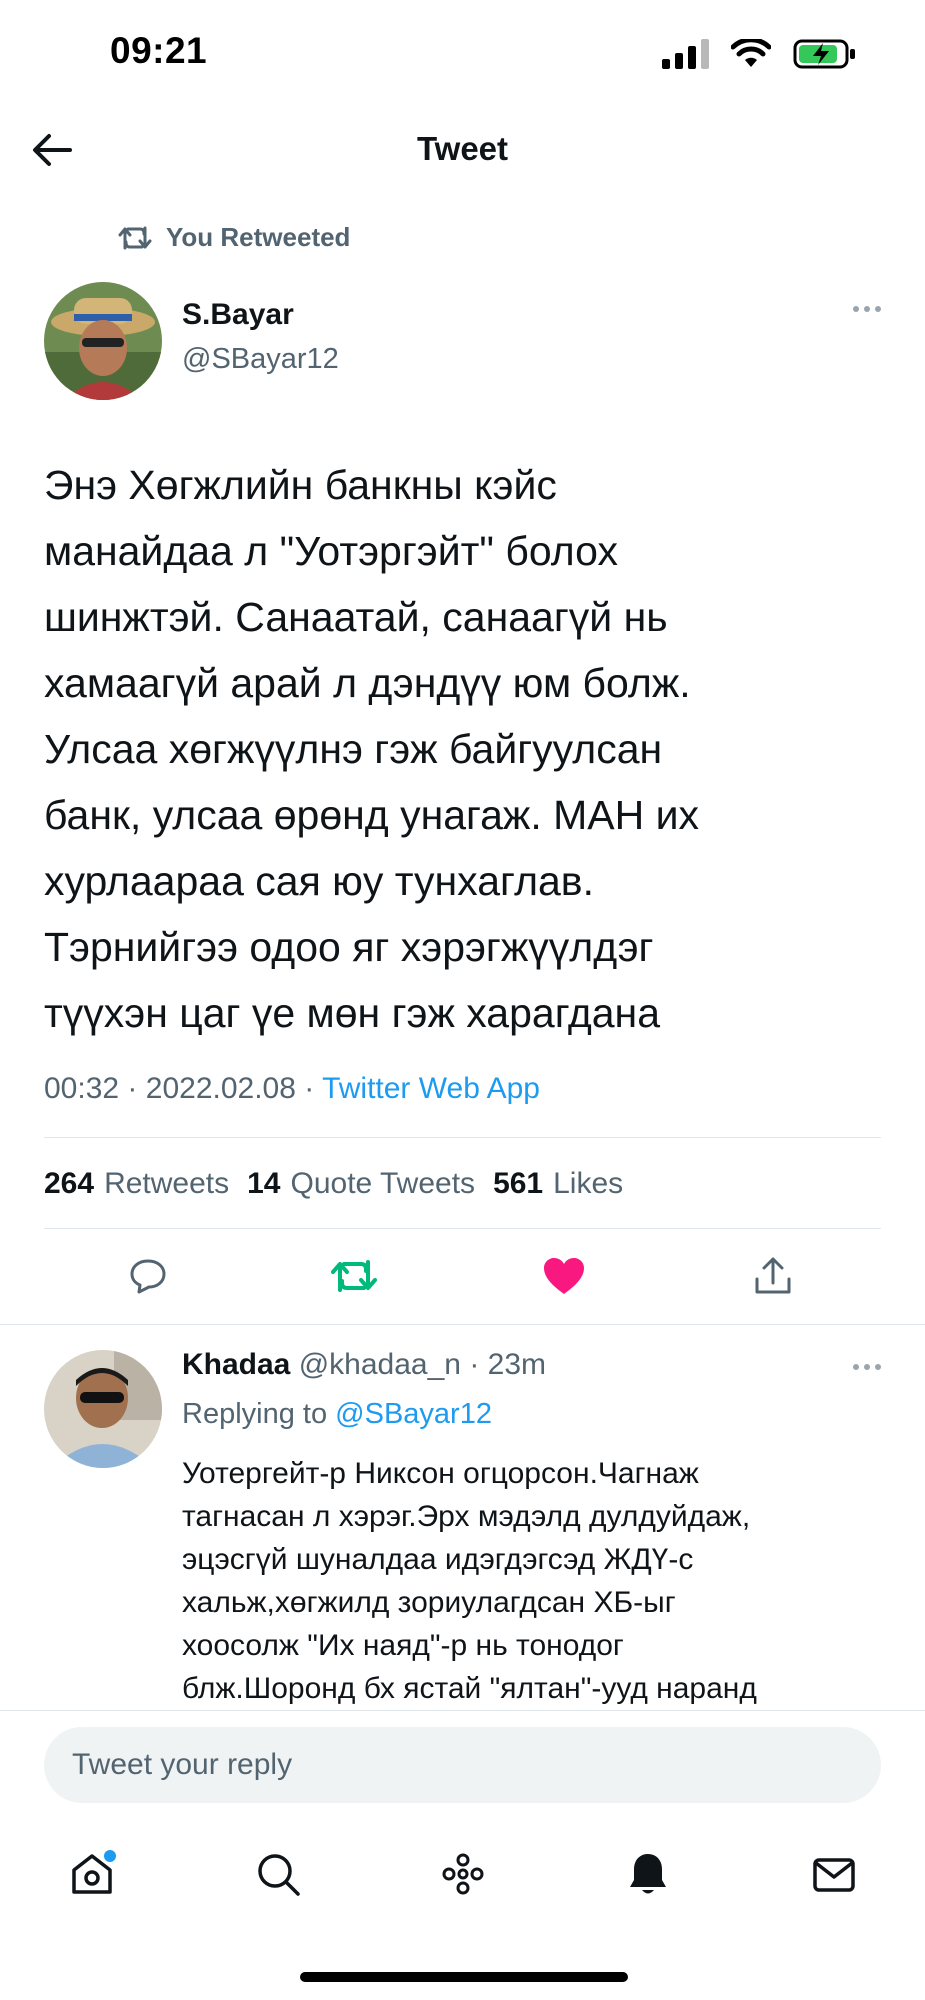 This screenshot has height=2000, width=925. Describe the element at coordinates (92, 1874) in the screenshot. I see `nav-home` at that location.